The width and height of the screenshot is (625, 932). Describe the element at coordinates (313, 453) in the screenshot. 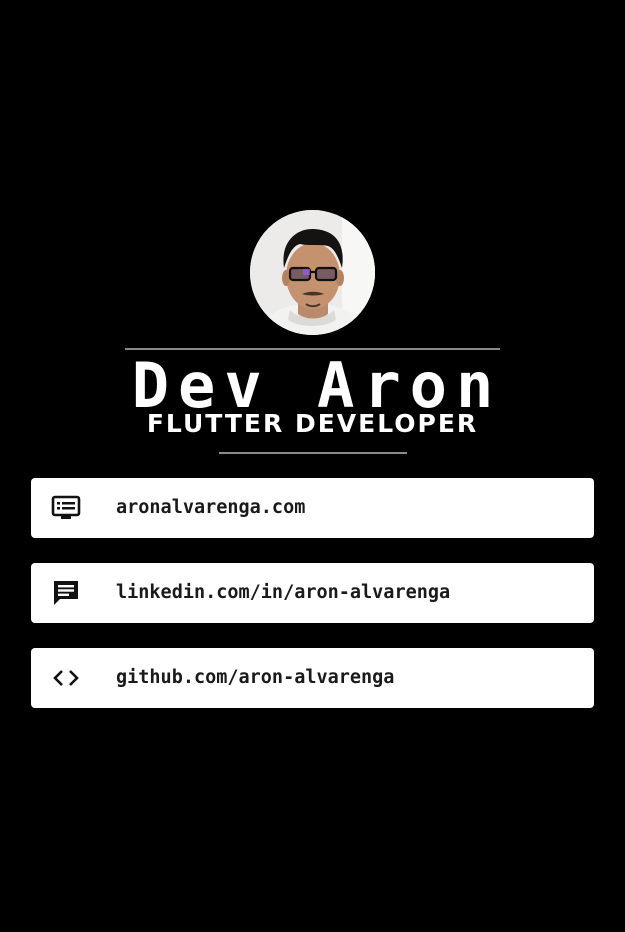

I see `bottom-divider` at that location.